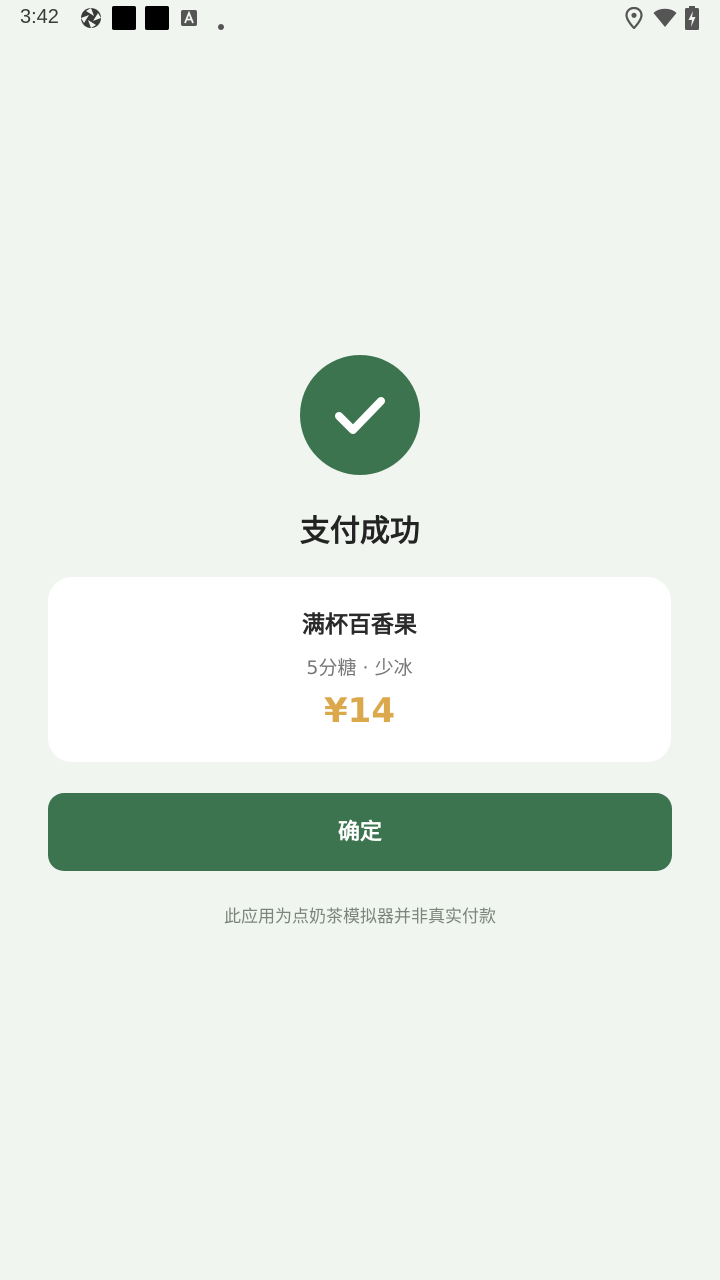 The image size is (720, 1280). I want to click on product-options: 5分糖 · 少冰, so click(359, 668).